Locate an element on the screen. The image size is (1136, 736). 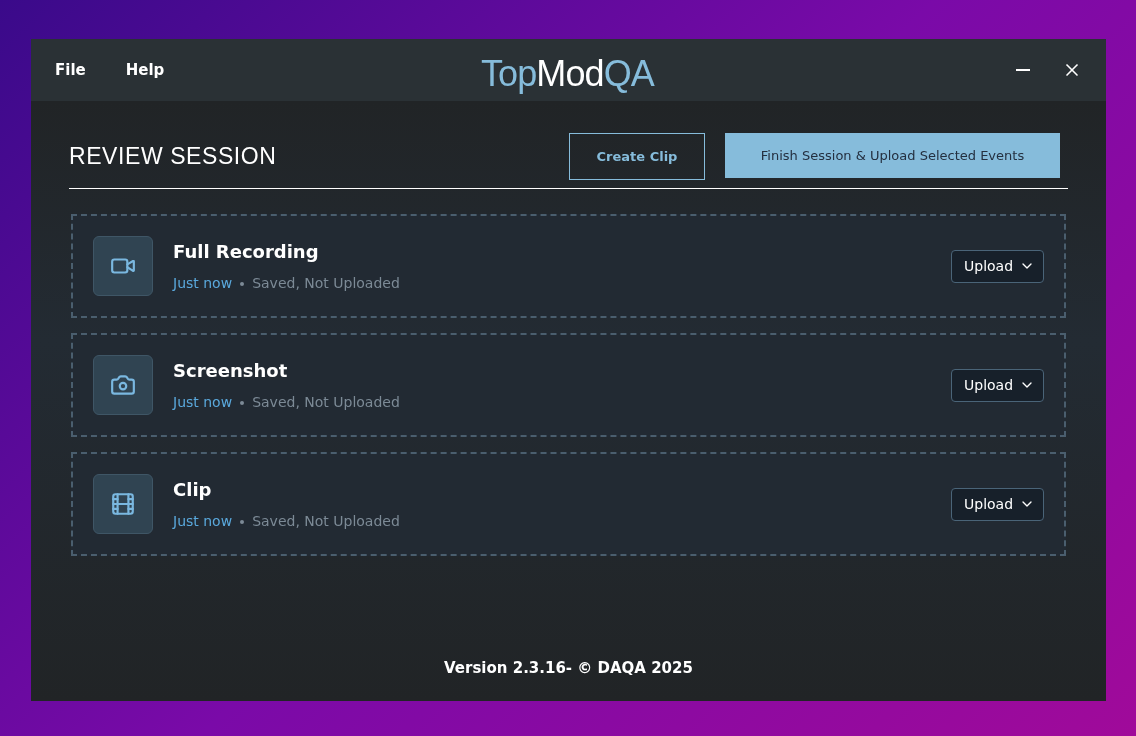
version-footer: Version 2.3.16- © DAQA 2025 is located at coordinates (568, 667).